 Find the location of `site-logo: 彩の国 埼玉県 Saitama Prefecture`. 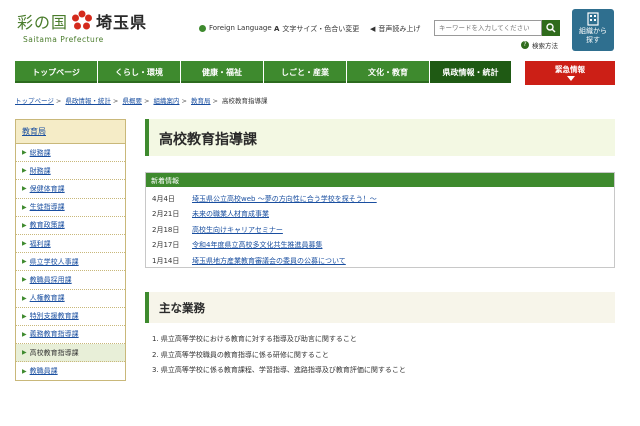

site-logo: 彩の国 埼玉県 Saitama Prefecture is located at coordinates (82, 26).